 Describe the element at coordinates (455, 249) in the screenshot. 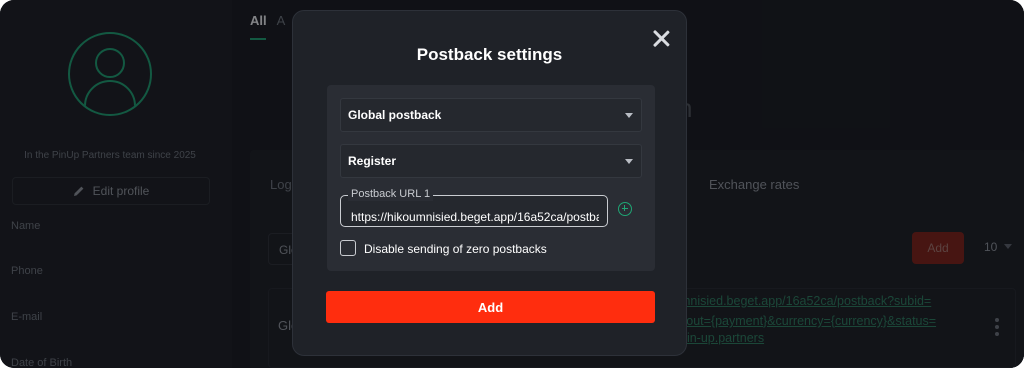

I see `zero-postbacks-label: Disable sending of zero postbacks` at that location.